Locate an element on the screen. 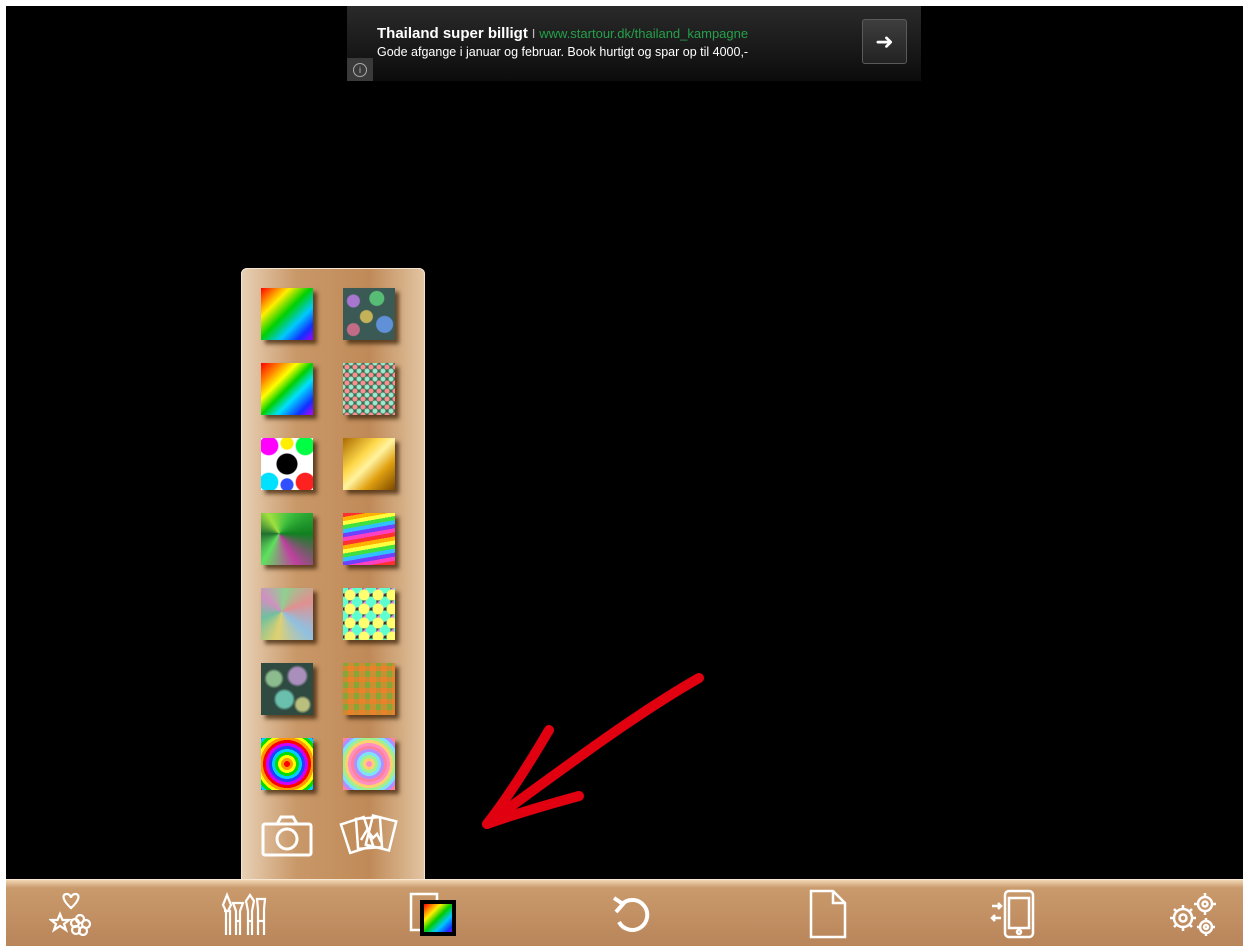 The height and width of the screenshot is (946, 1249). shapes-icon is located at coordinates (71, 914).